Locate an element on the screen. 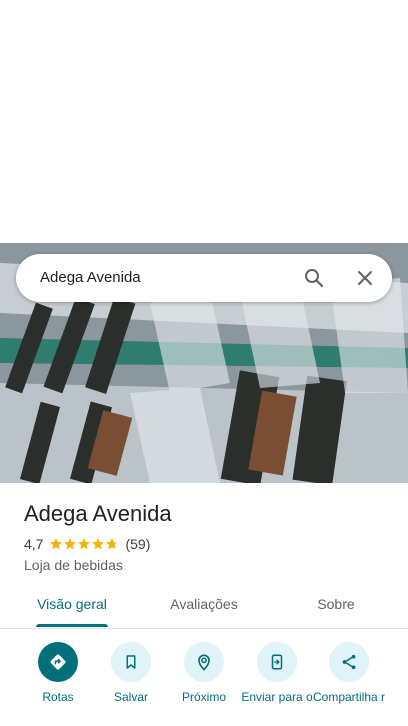 This screenshot has width=408, height=726. active-tab-indicator is located at coordinates (72, 625).